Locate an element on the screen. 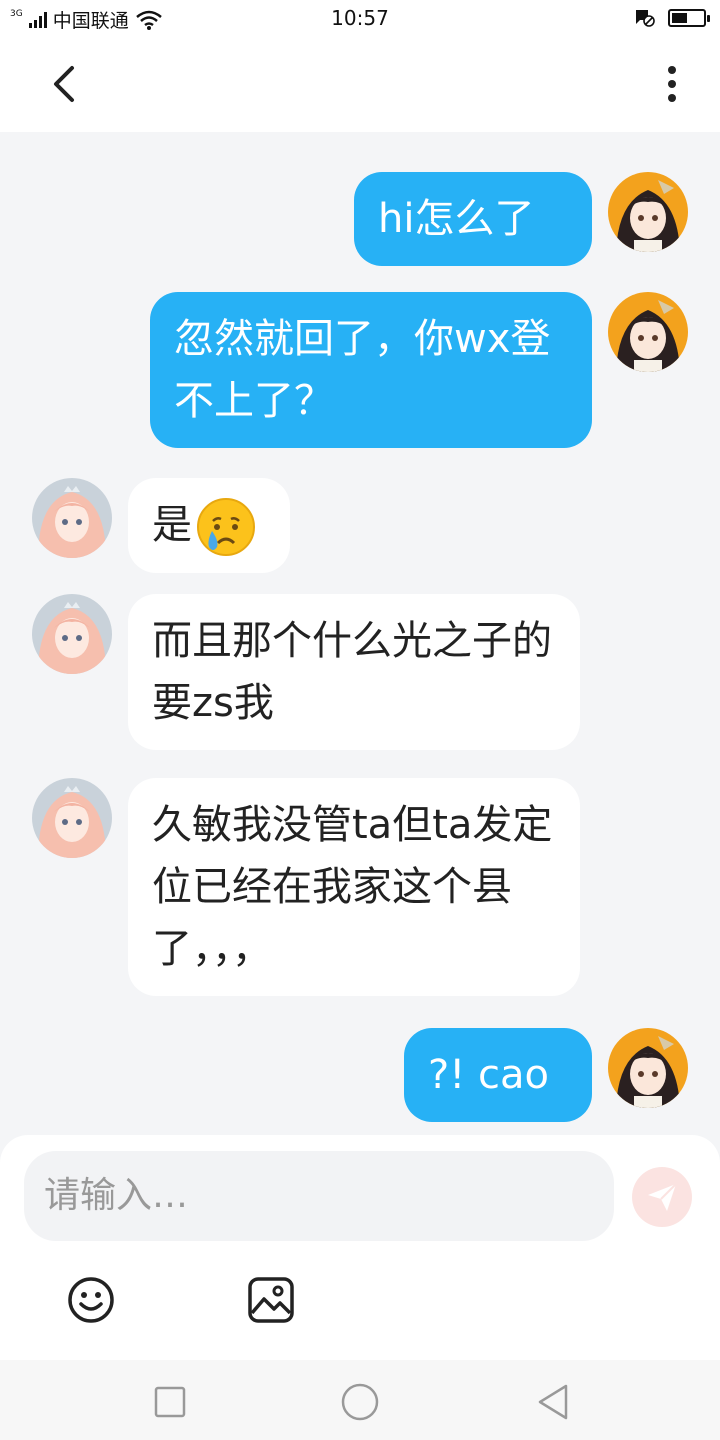 This screenshot has width=720, height=1440. clock: 10:57 is located at coordinates (360, 18).